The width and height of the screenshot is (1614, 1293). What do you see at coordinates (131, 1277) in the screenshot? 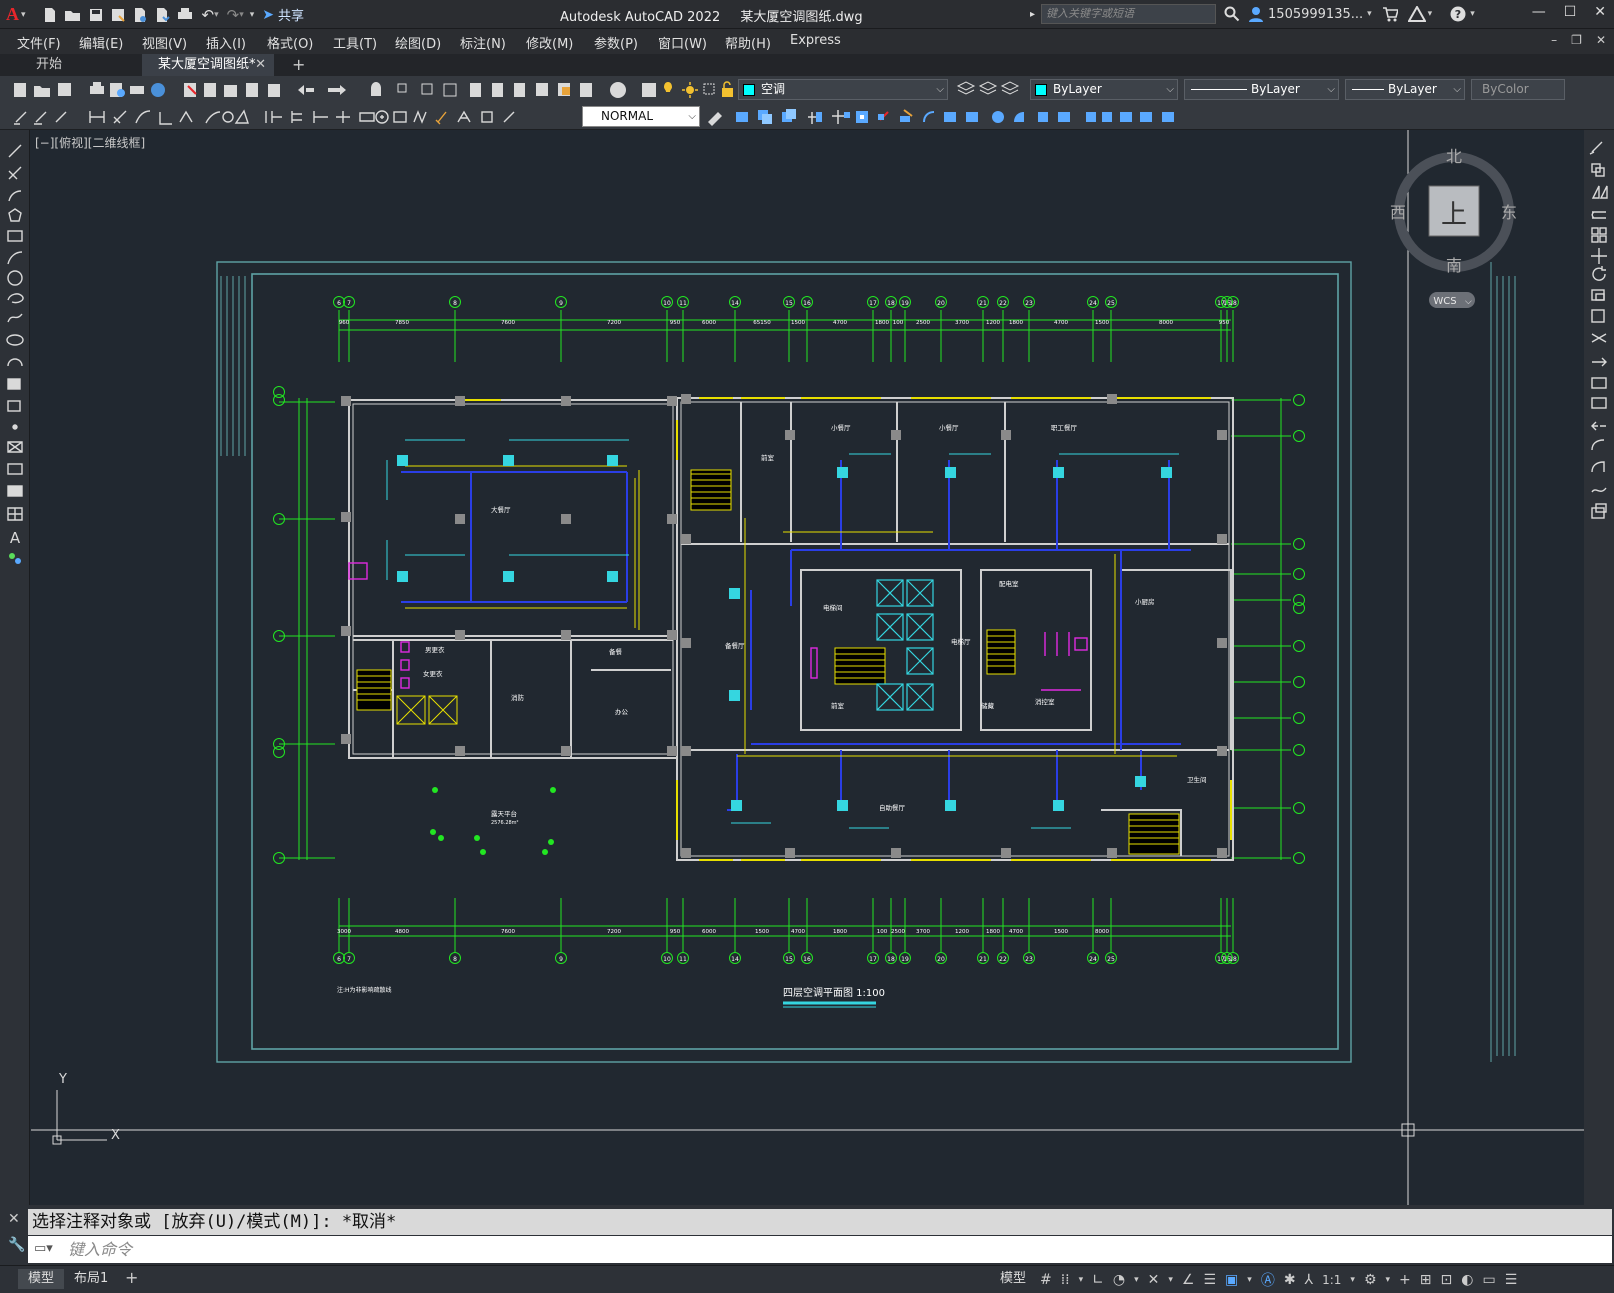
I see `add-layout-icon: +` at bounding box center [131, 1277].